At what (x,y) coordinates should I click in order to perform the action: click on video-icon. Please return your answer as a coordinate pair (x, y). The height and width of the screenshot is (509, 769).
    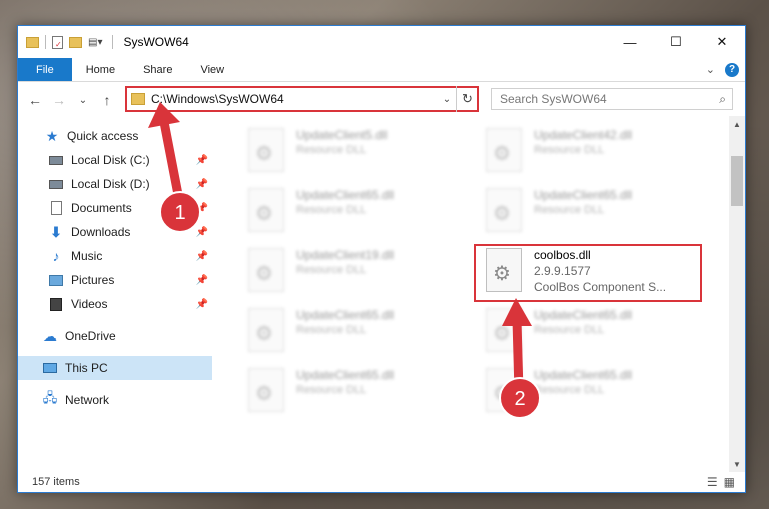
    Looking at the image, I should click on (56, 304).